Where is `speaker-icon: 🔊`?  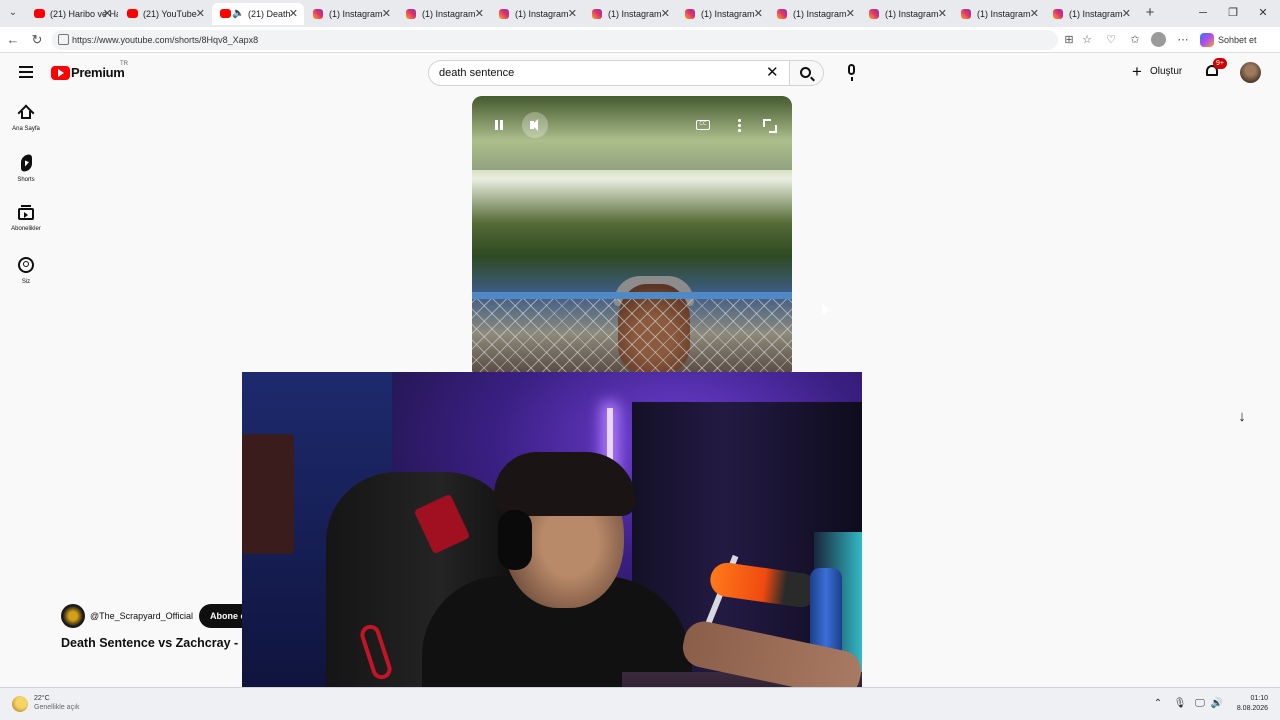 speaker-icon: 🔊 is located at coordinates (1217, 704).